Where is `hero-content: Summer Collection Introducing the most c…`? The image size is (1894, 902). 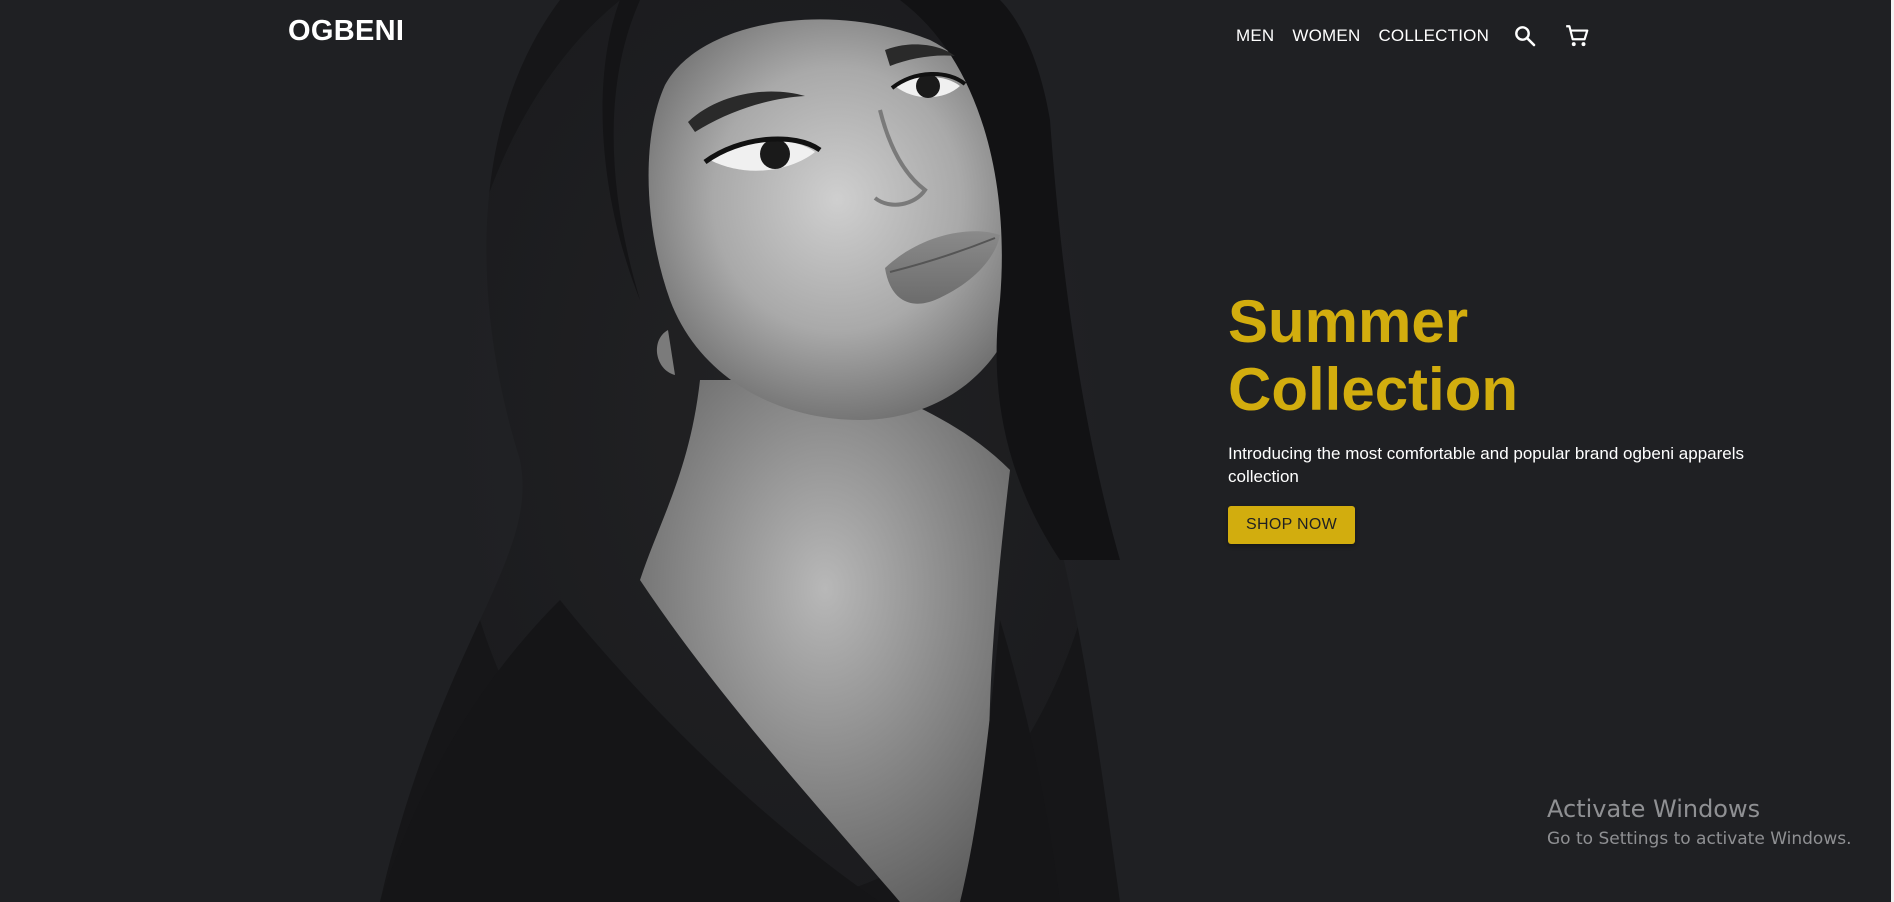 hero-content: Summer Collection Introducing the most c… is located at coordinates (1528, 416).